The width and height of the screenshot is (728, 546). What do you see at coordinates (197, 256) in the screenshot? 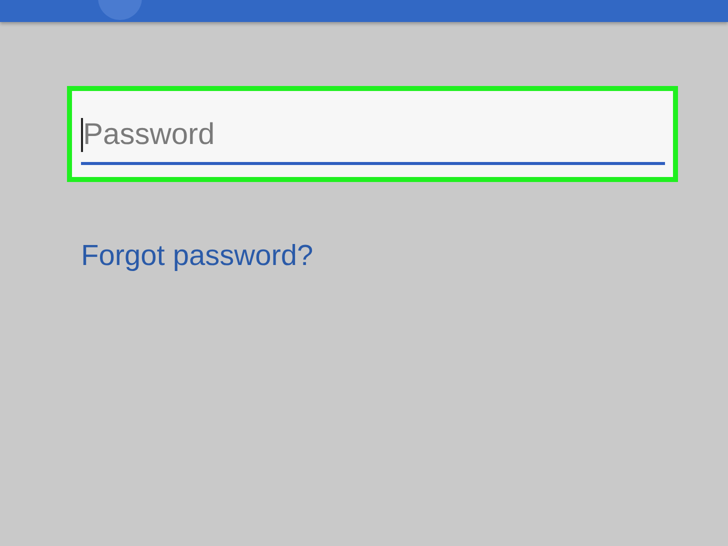
I see `forgot-password-link: Forgot password?` at bounding box center [197, 256].